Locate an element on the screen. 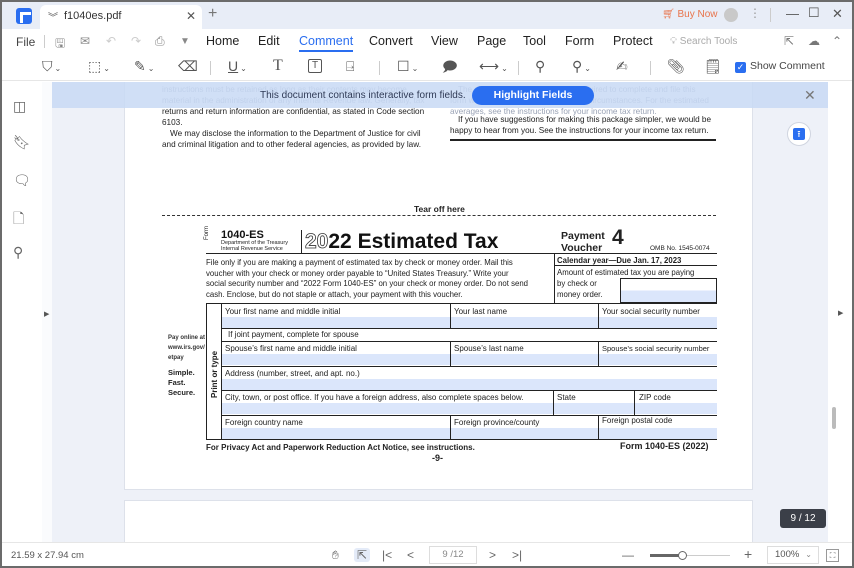 This screenshot has height=568, width=854. foreign-postal-field is located at coordinates (658, 433).